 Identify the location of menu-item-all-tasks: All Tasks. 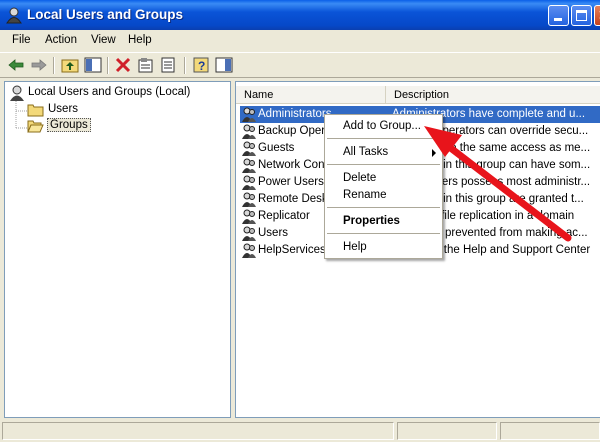
(365, 152).